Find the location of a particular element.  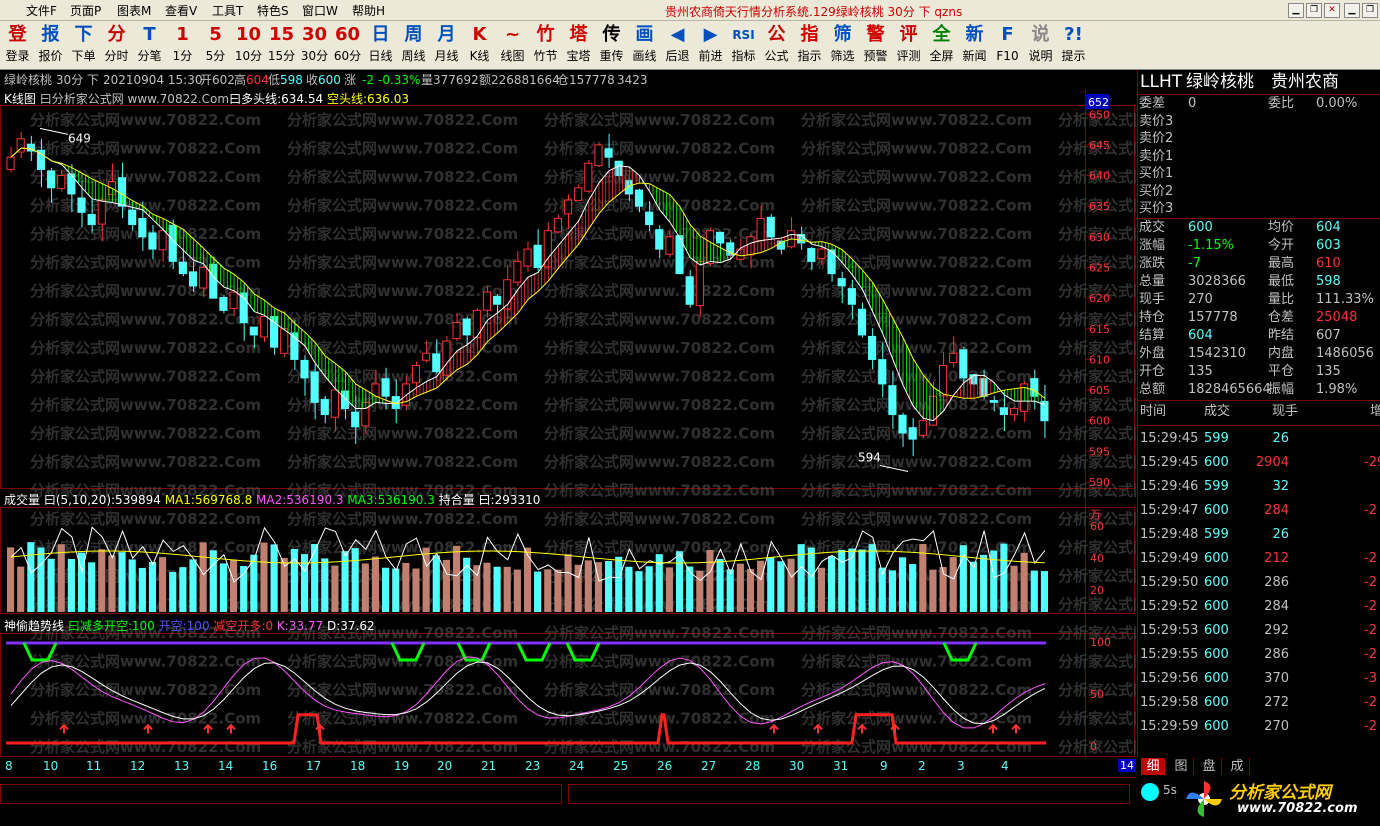

volume-title-name: 成交量 is located at coordinates (22, 500).